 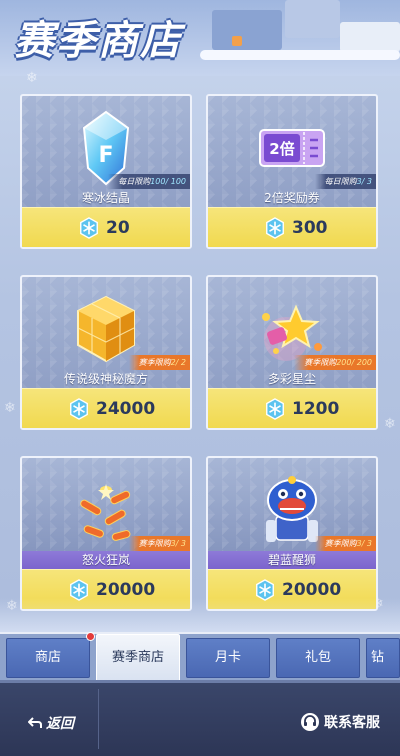 I want to click on tab-gift-pack: 礼包, so click(x=318, y=658).